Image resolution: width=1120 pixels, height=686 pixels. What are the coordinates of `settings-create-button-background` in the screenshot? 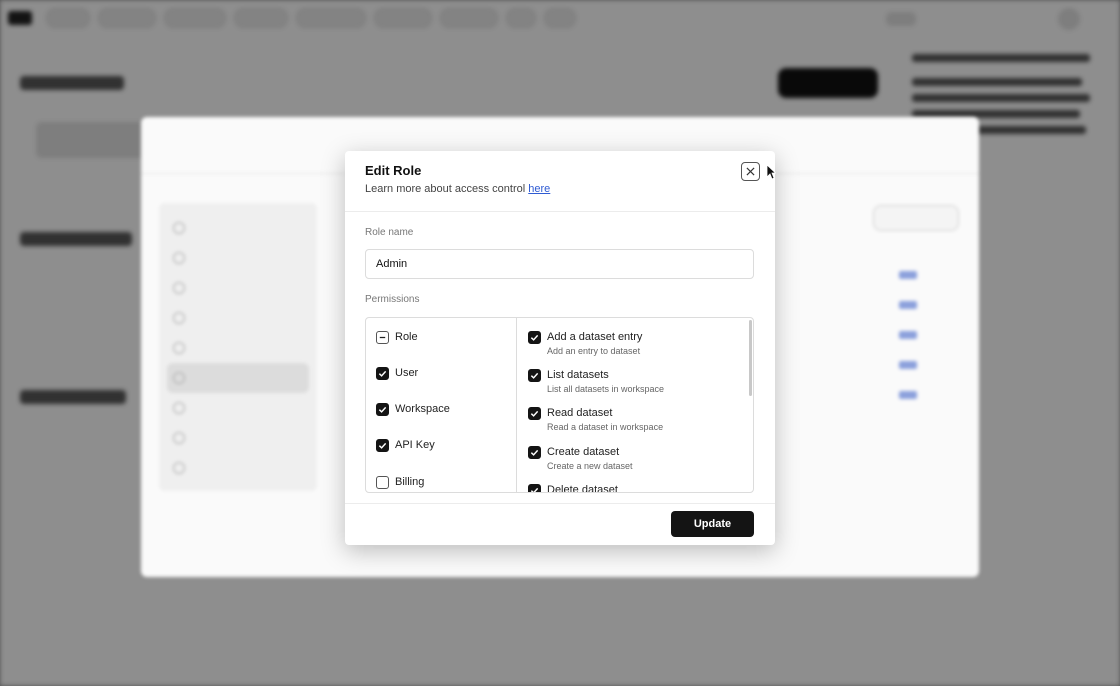 It's located at (916, 218).